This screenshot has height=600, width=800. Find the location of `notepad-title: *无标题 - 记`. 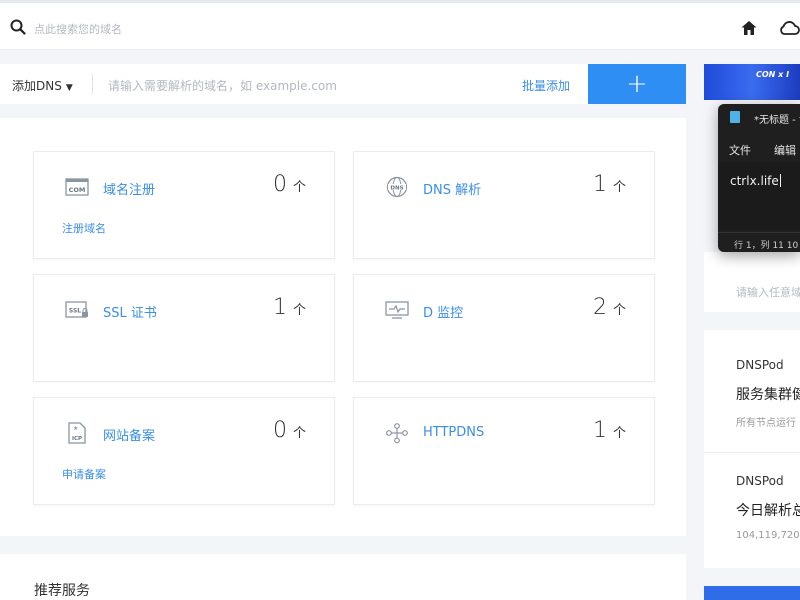

notepad-title: *无标题 - 记 is located at coordinates (777, 120).